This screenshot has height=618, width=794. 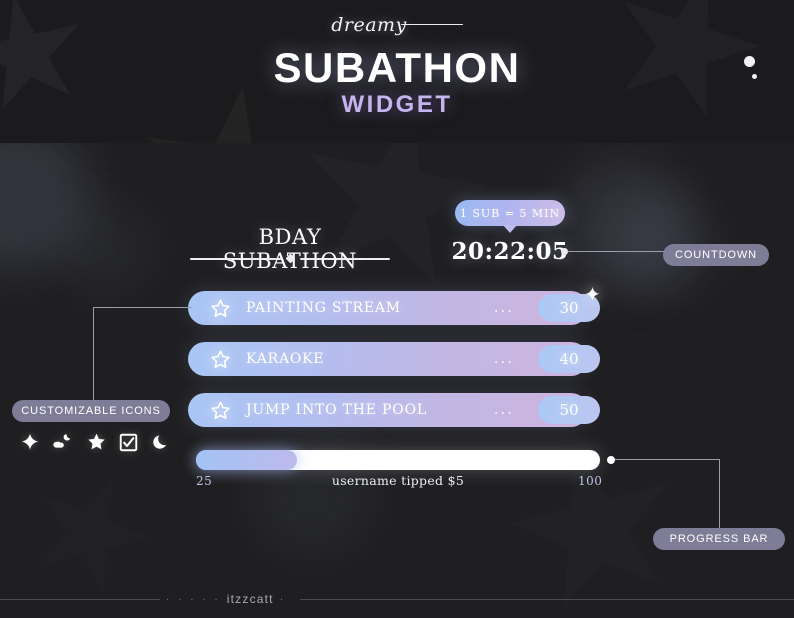 I want to click on progress-max-label: 100, so click(x=590, y=481).